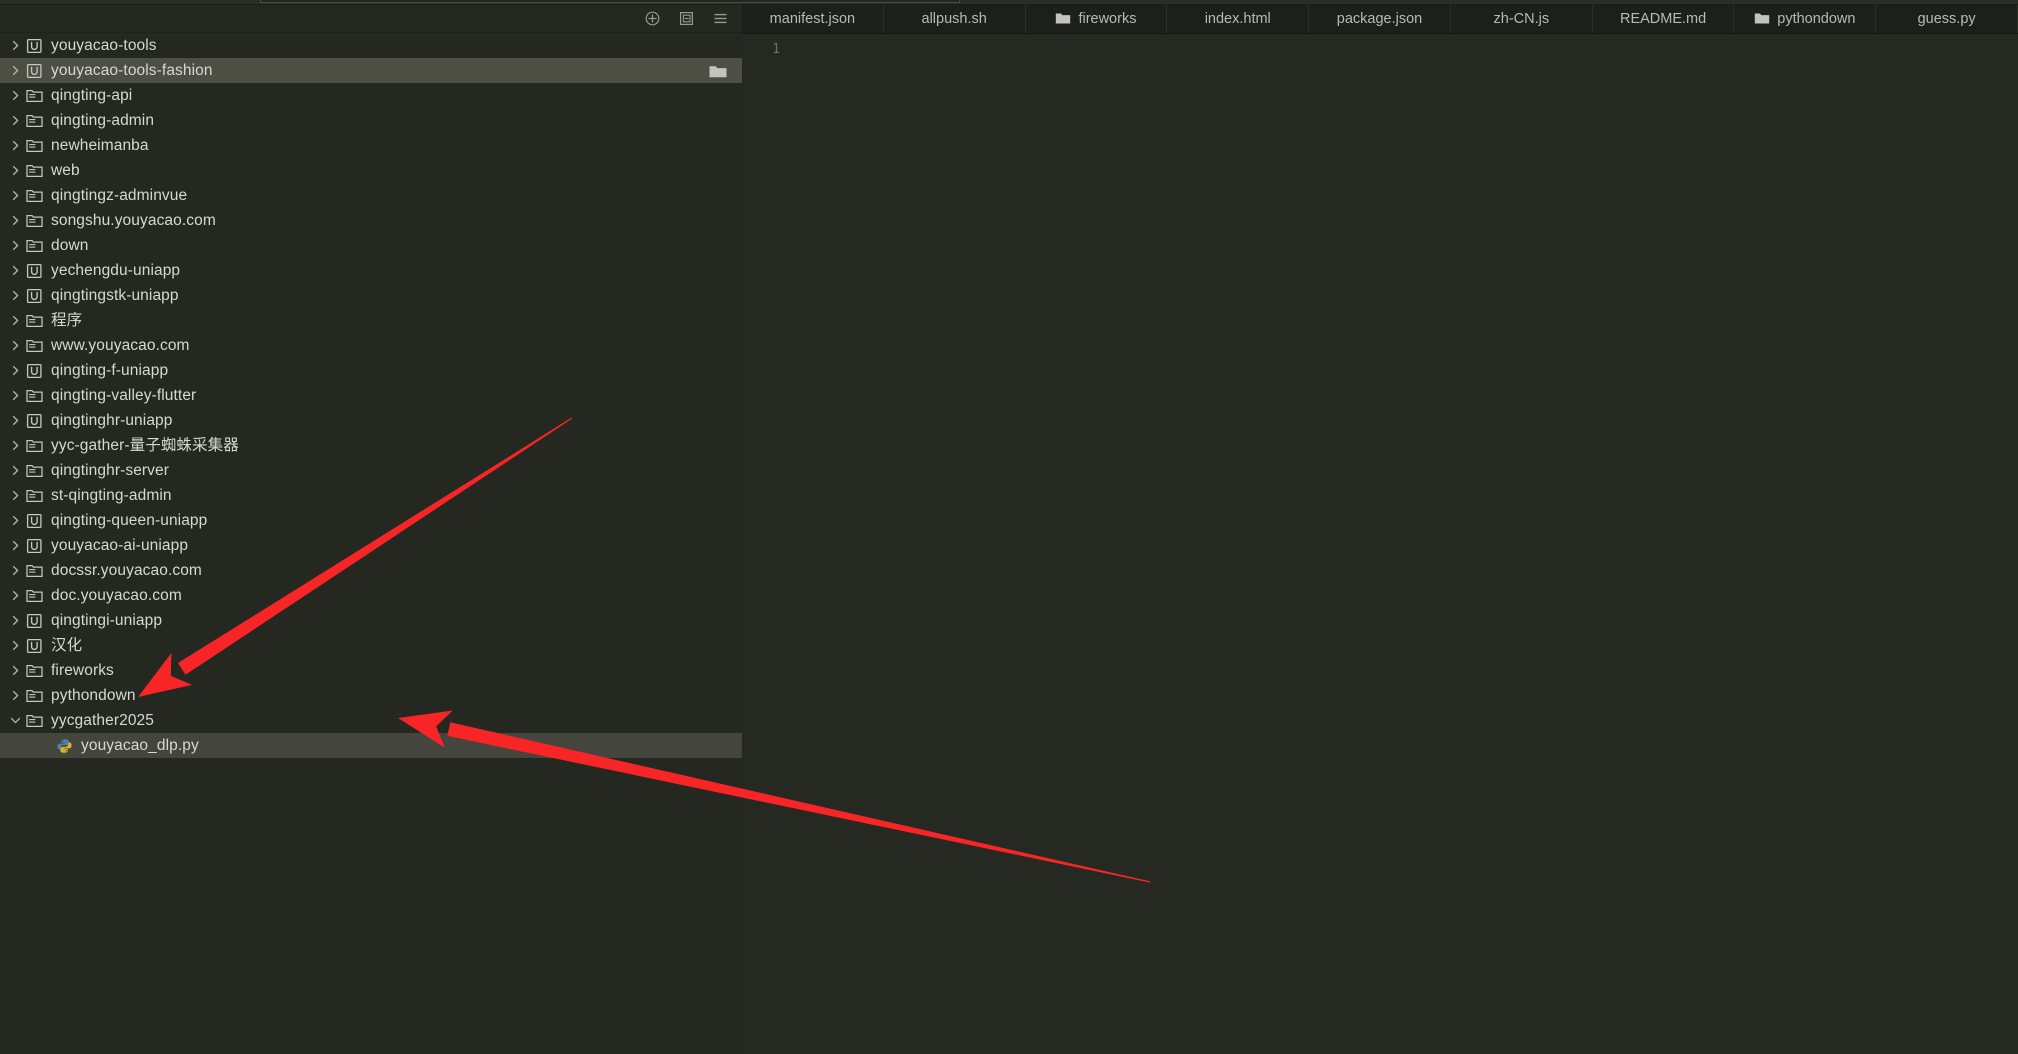 This screenshot has width=2018, height=1054. What do you see at coordinates (371, 520) in the screenshot?
I see `tree-row: qingting-queen-uniapp` at bounding box center [371, 520].